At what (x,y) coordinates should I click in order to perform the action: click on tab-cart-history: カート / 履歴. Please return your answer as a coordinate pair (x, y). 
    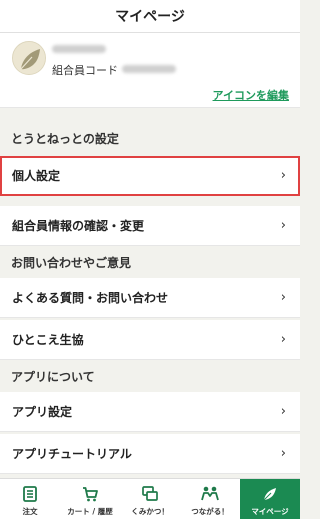
    Looking at the image, I should click on (90, 499).